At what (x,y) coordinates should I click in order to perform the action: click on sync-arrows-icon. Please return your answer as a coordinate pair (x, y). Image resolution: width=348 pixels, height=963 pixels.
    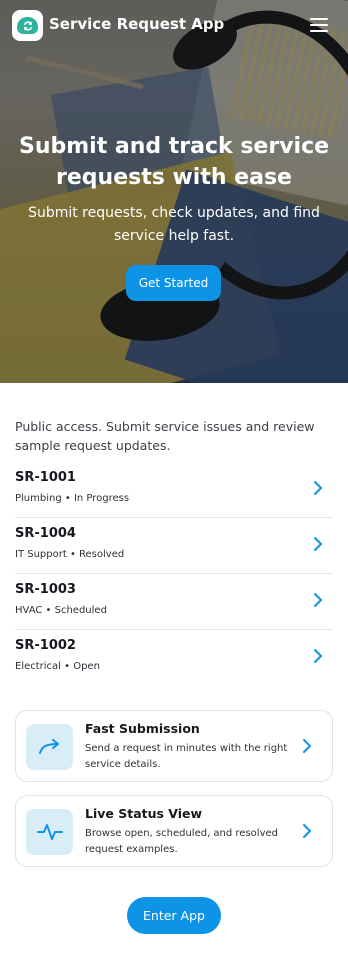
    Looking at the image, I should click on (27, 25).